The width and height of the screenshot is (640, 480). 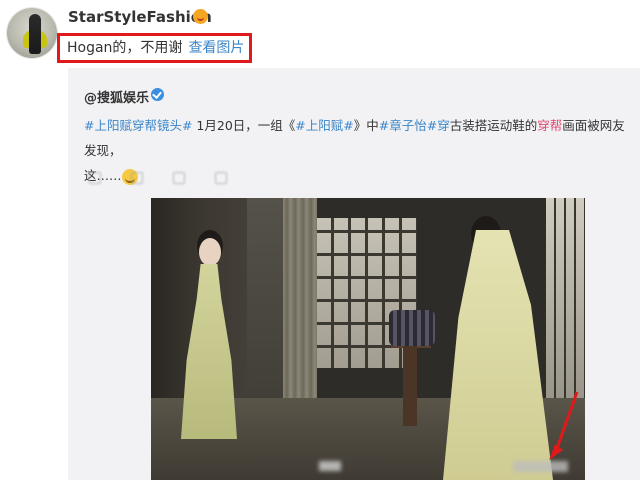 I want to click on collapse-icon, so click(x=95, y=178).